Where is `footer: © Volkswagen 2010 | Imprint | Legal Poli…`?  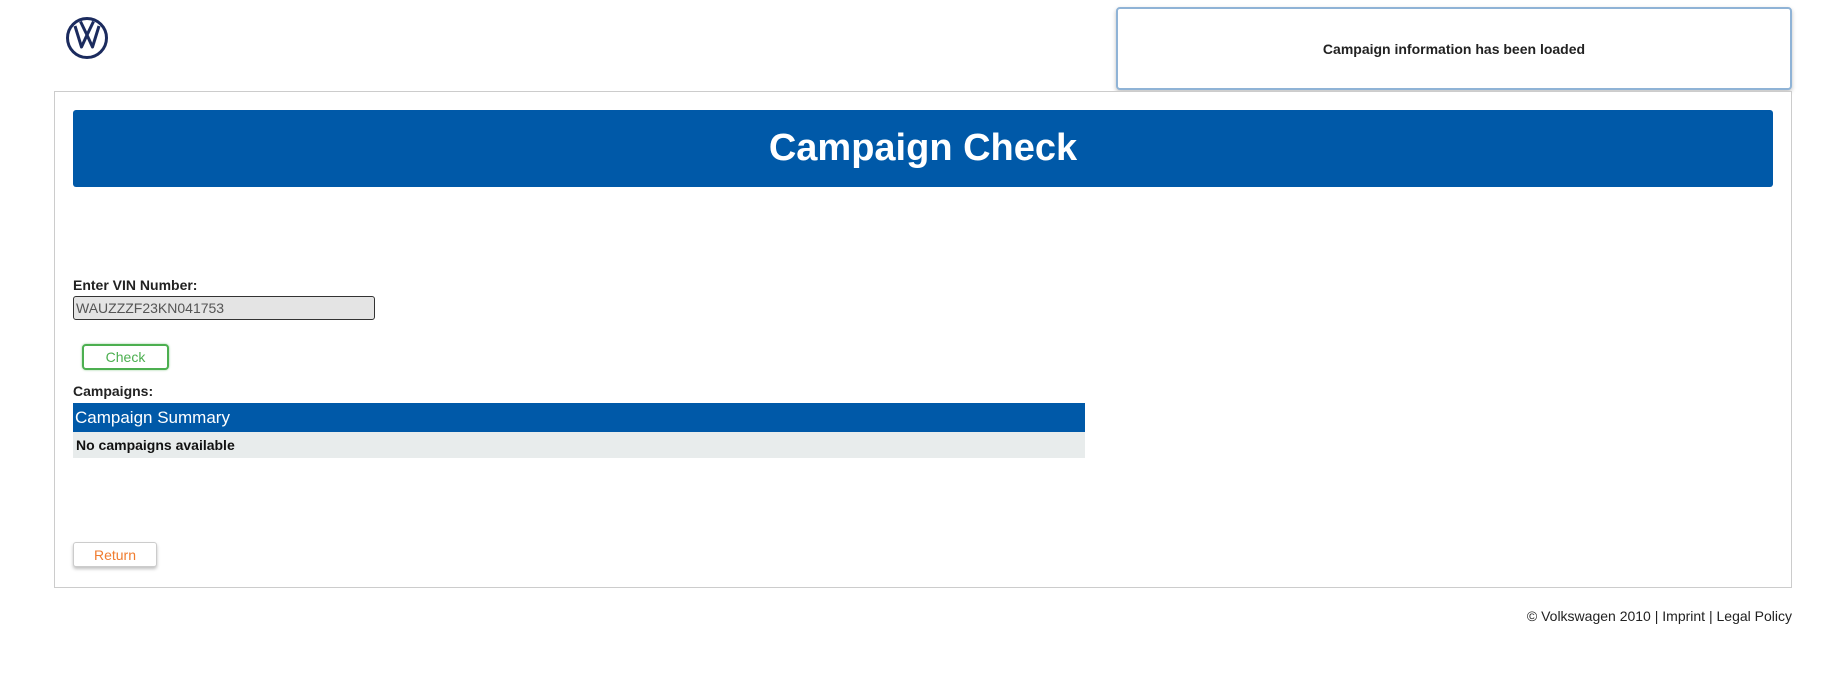 footer: © Volkswagen 2010 | Imprint | Legal Poli… is located at coordinates (1659, 616).